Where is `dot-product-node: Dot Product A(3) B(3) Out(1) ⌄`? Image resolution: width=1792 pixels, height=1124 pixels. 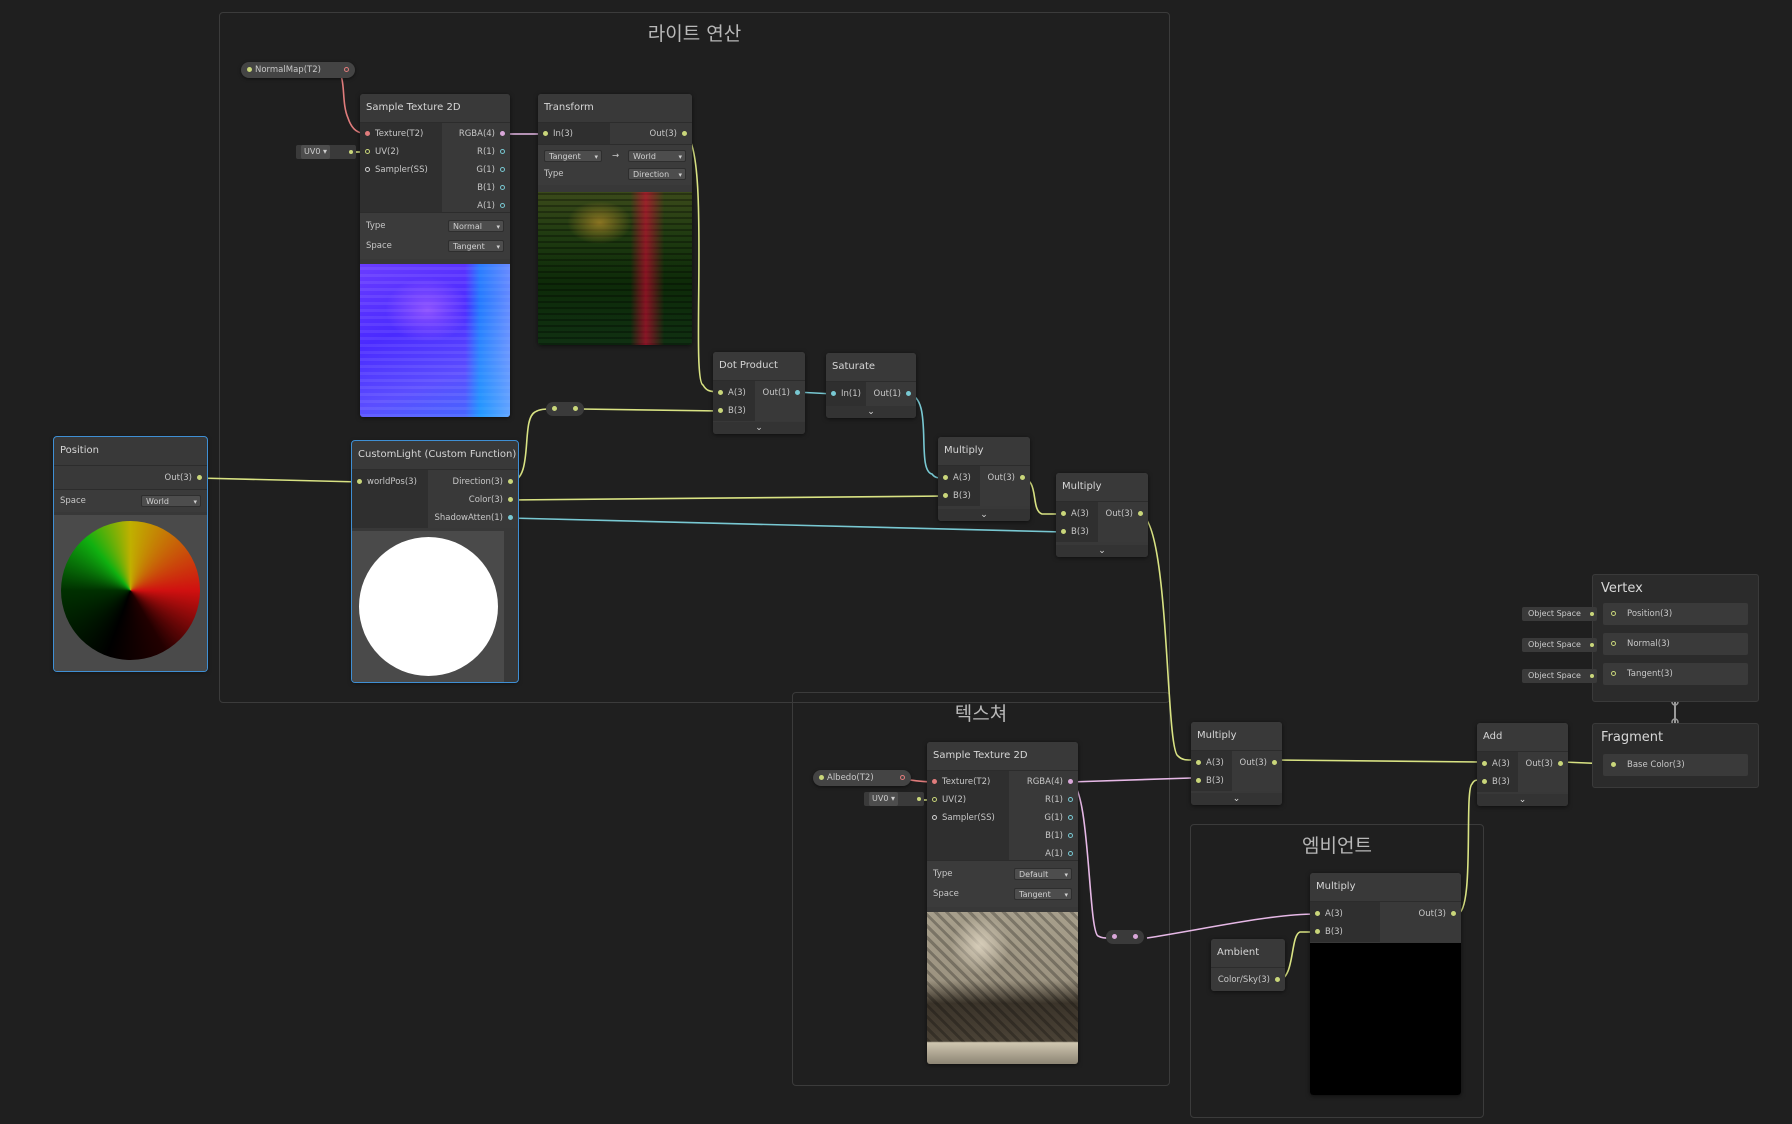 dot-product-node: Dot Product A(3) B(3) Out(1) ⌄ is located at coordinates (759, 393).